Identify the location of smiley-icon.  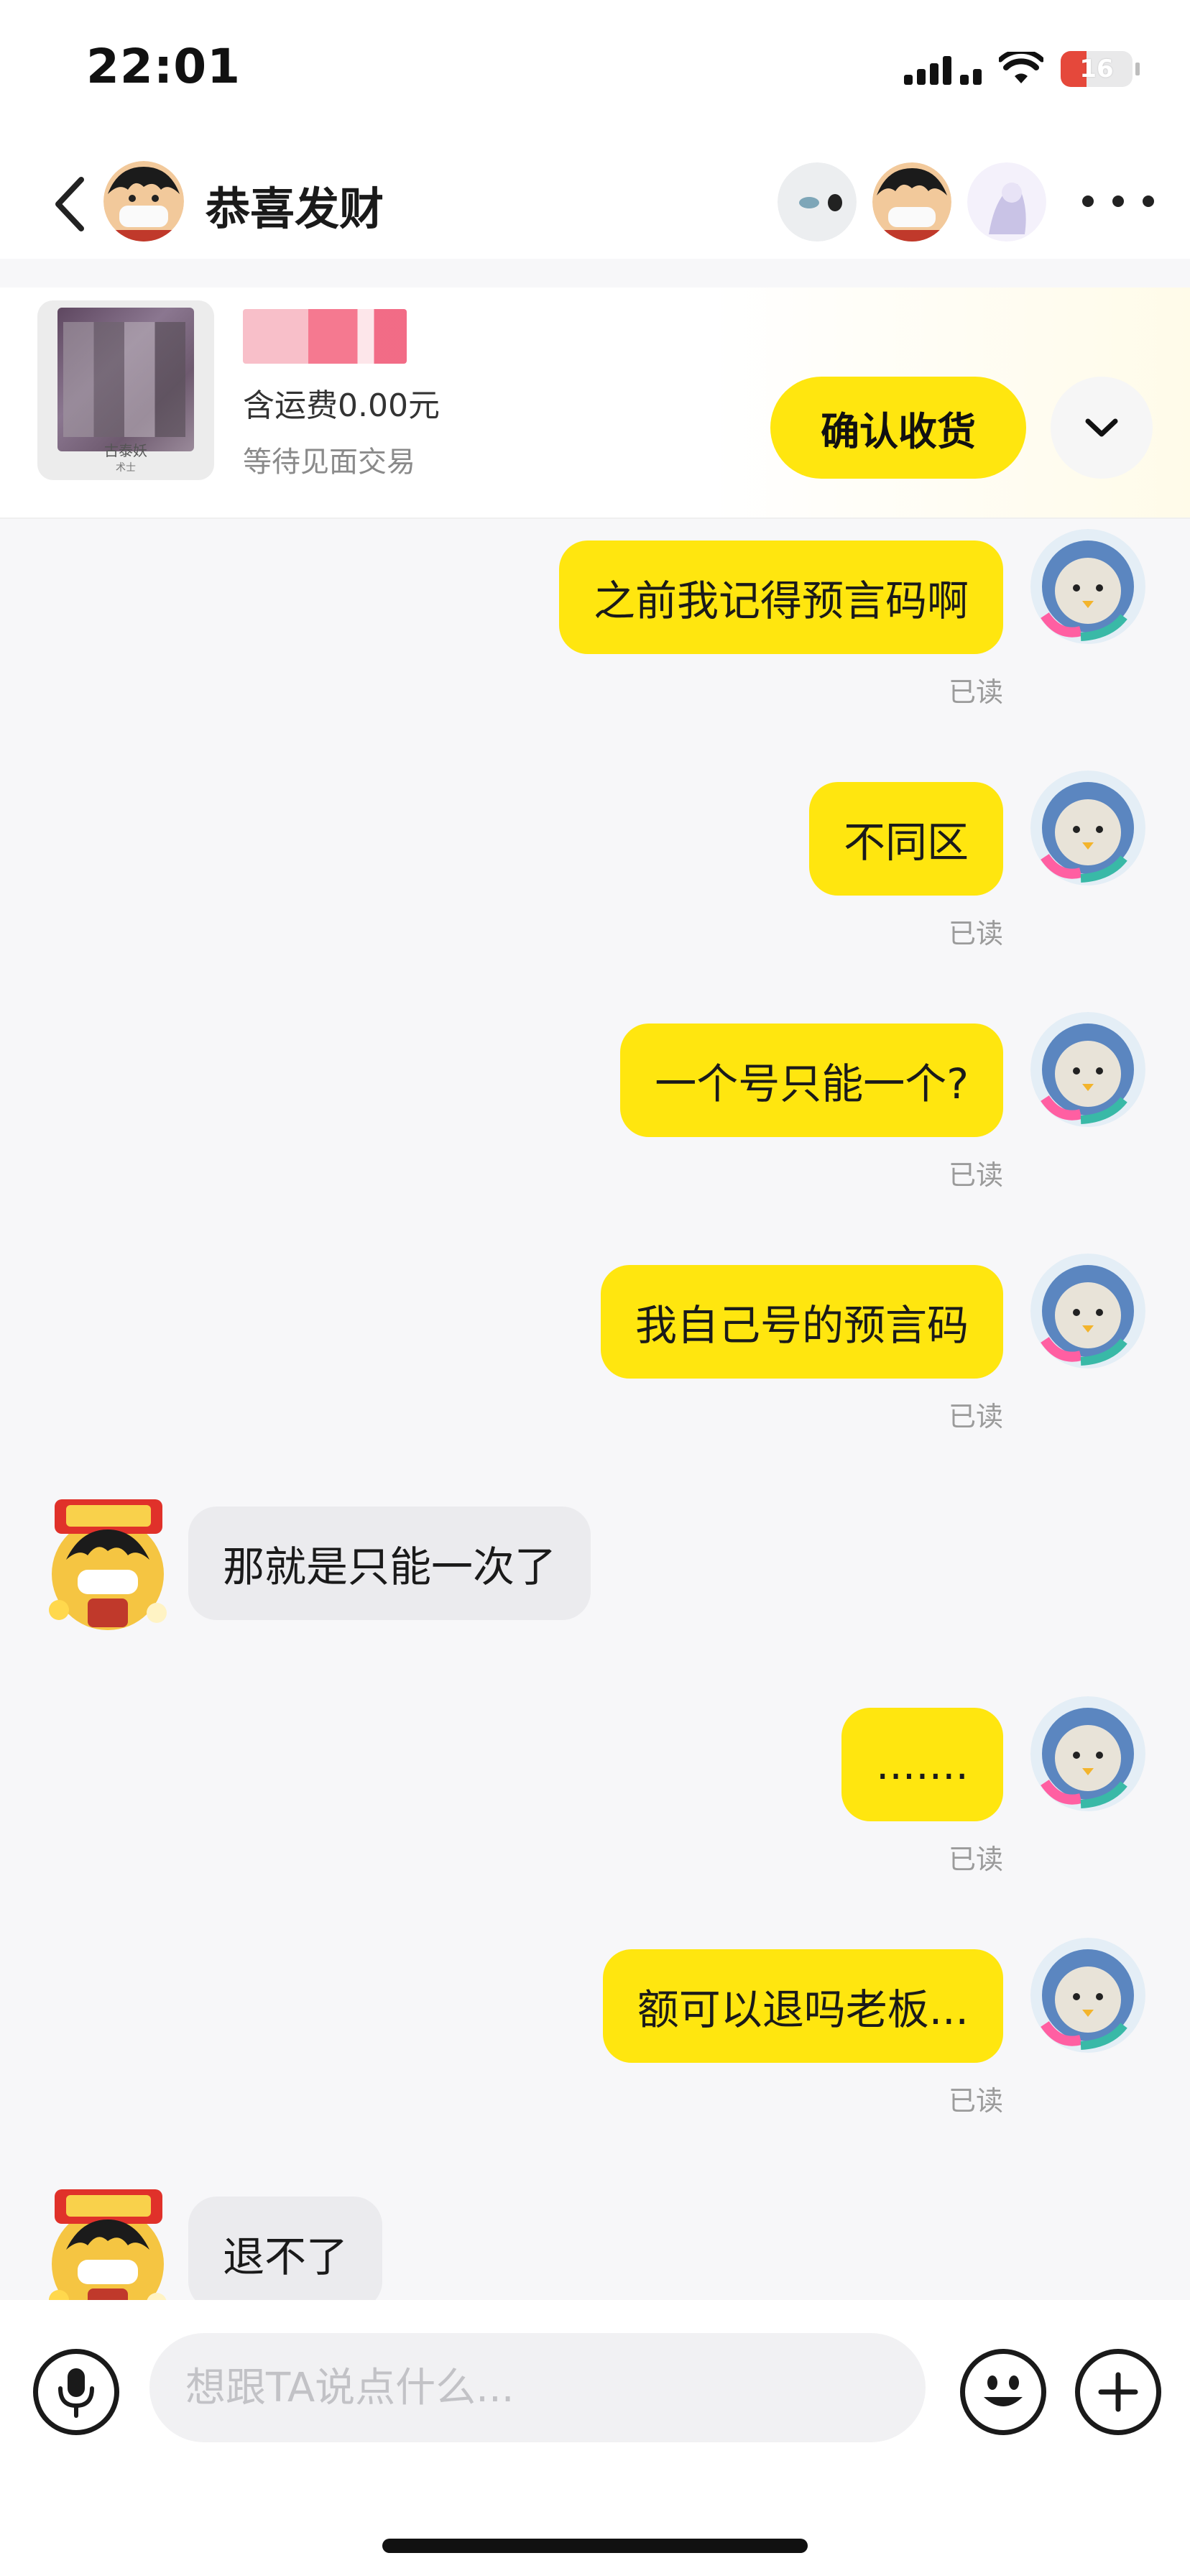
(1003, 2390).